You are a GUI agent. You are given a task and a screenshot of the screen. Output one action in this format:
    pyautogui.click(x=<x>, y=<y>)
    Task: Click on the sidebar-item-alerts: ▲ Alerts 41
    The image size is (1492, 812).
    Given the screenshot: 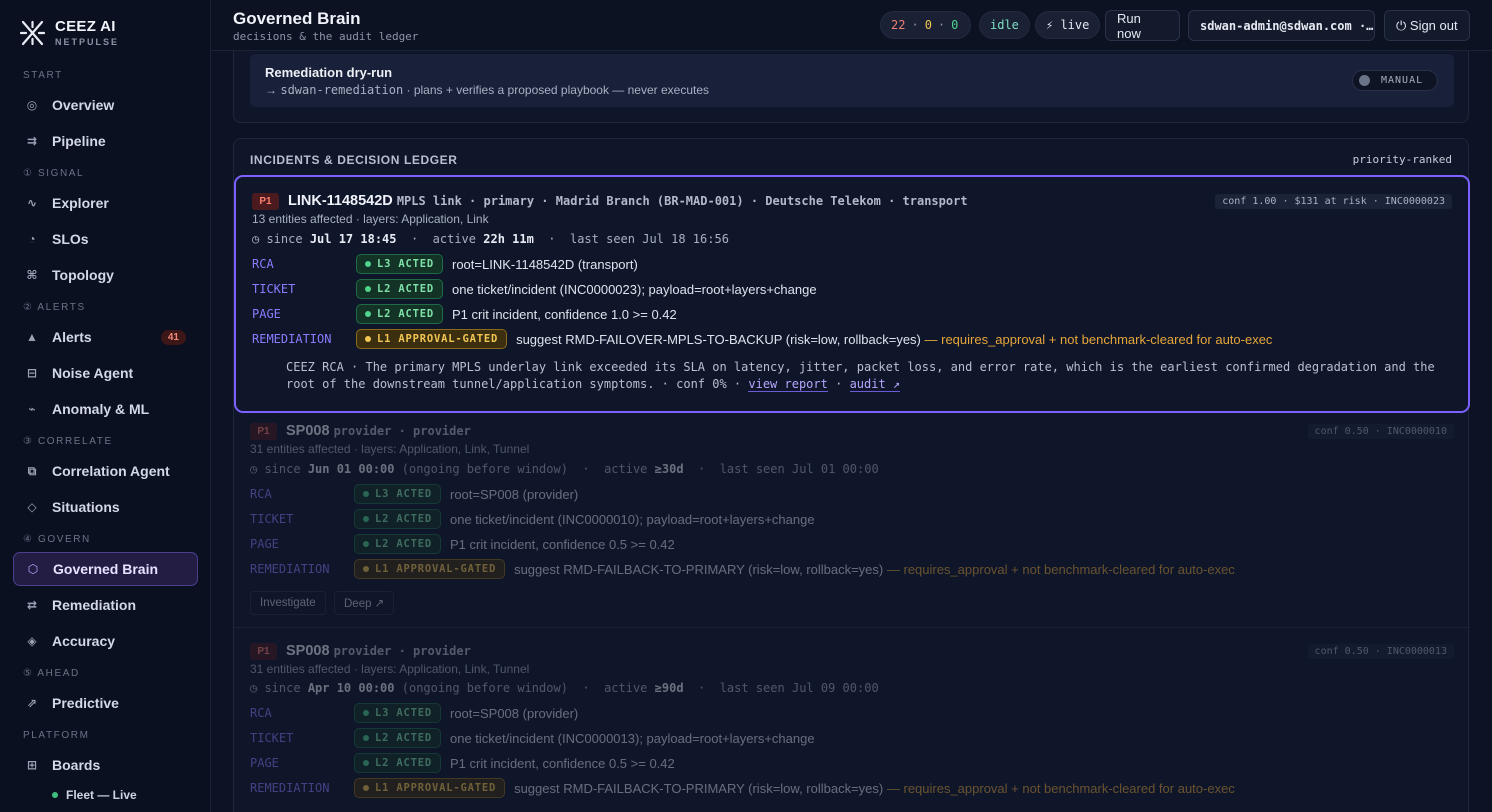 What is the action you would take?
    pyautogui.click(x=105, y=337)
    